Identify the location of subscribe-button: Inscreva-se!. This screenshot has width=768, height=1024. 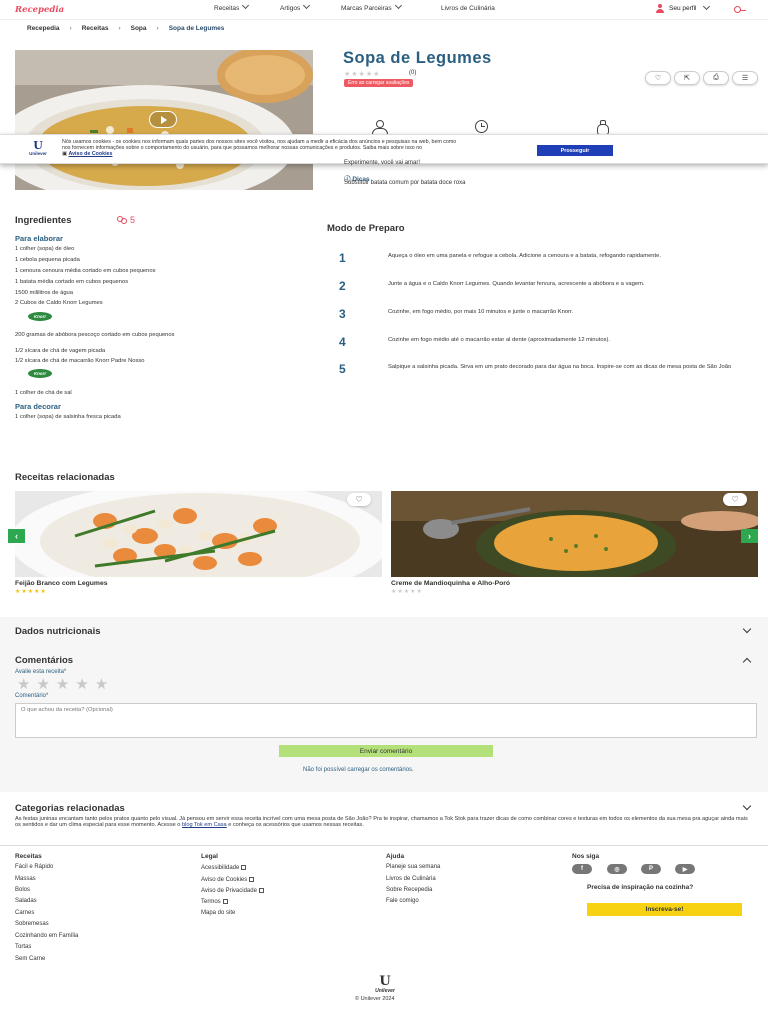
(664, 909).